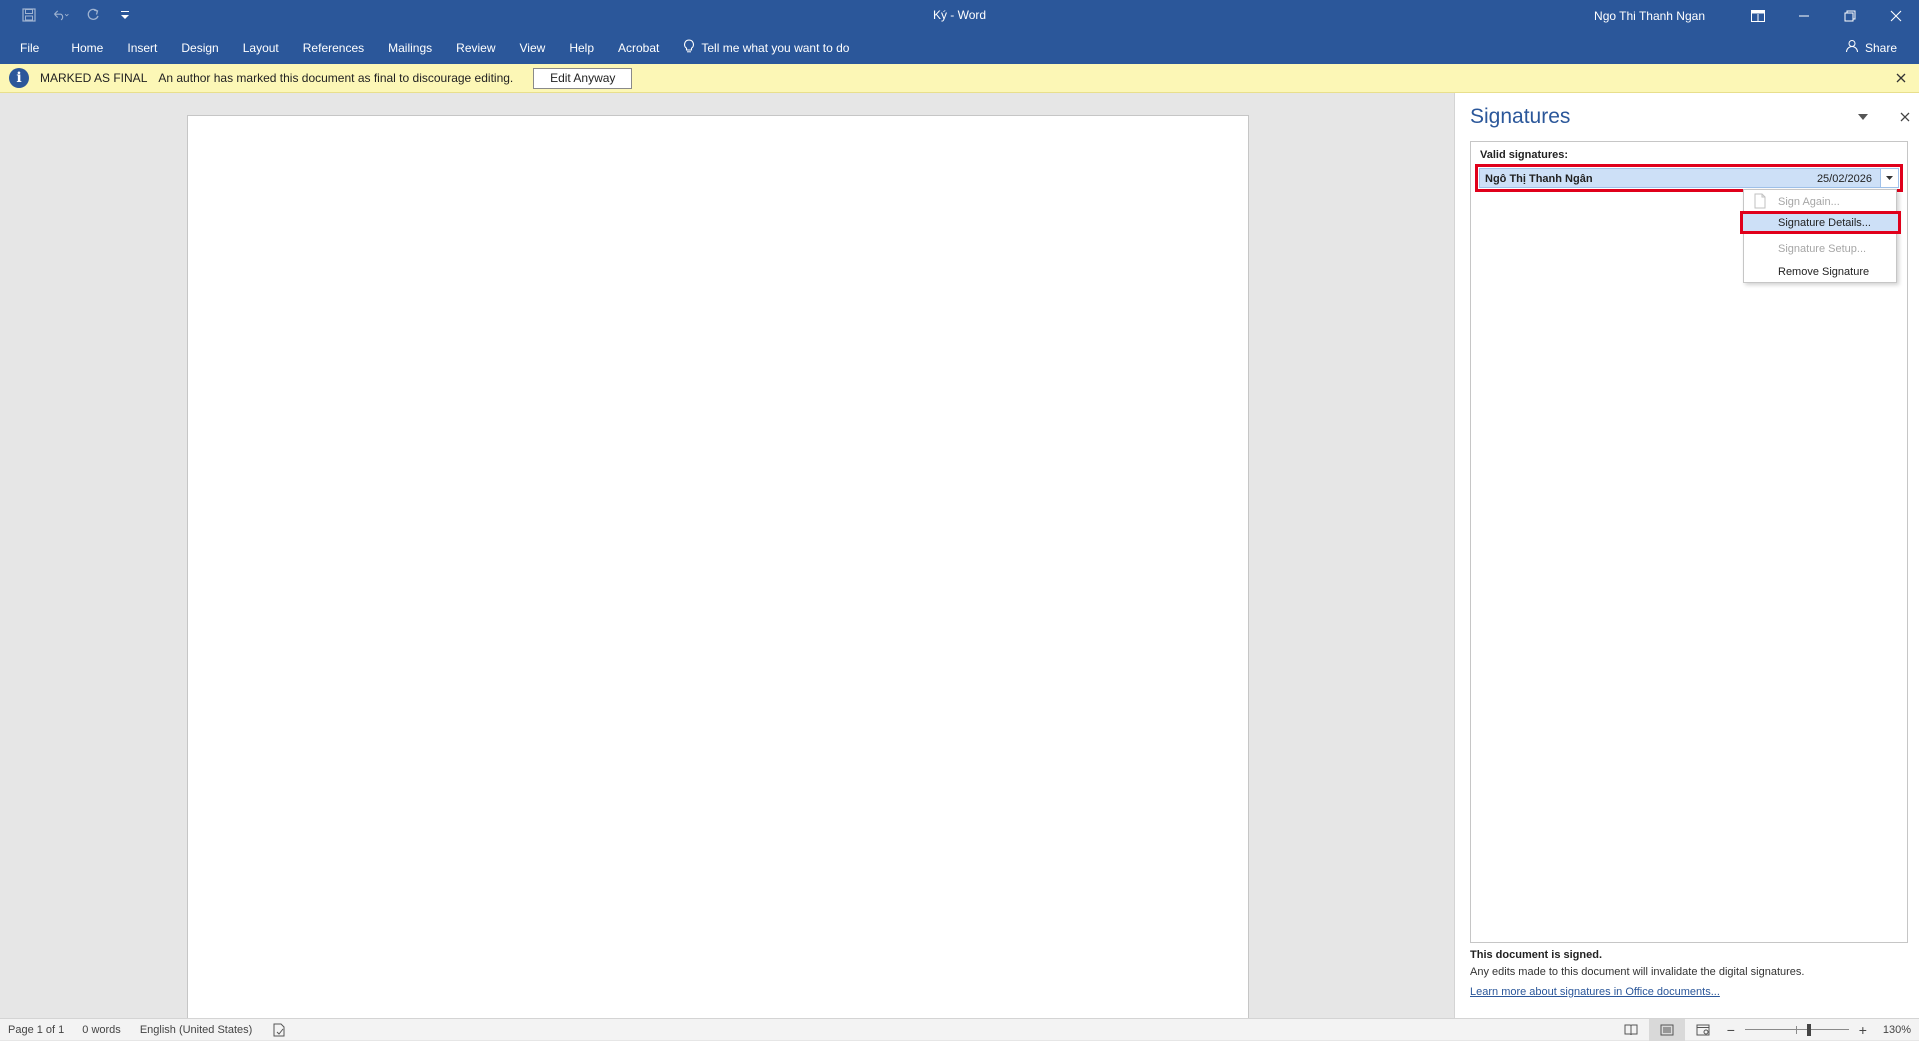  Describe the element at coordinates (36, 1030) in the screenshot. I see `page-count: Page 1 of 1` at that location.